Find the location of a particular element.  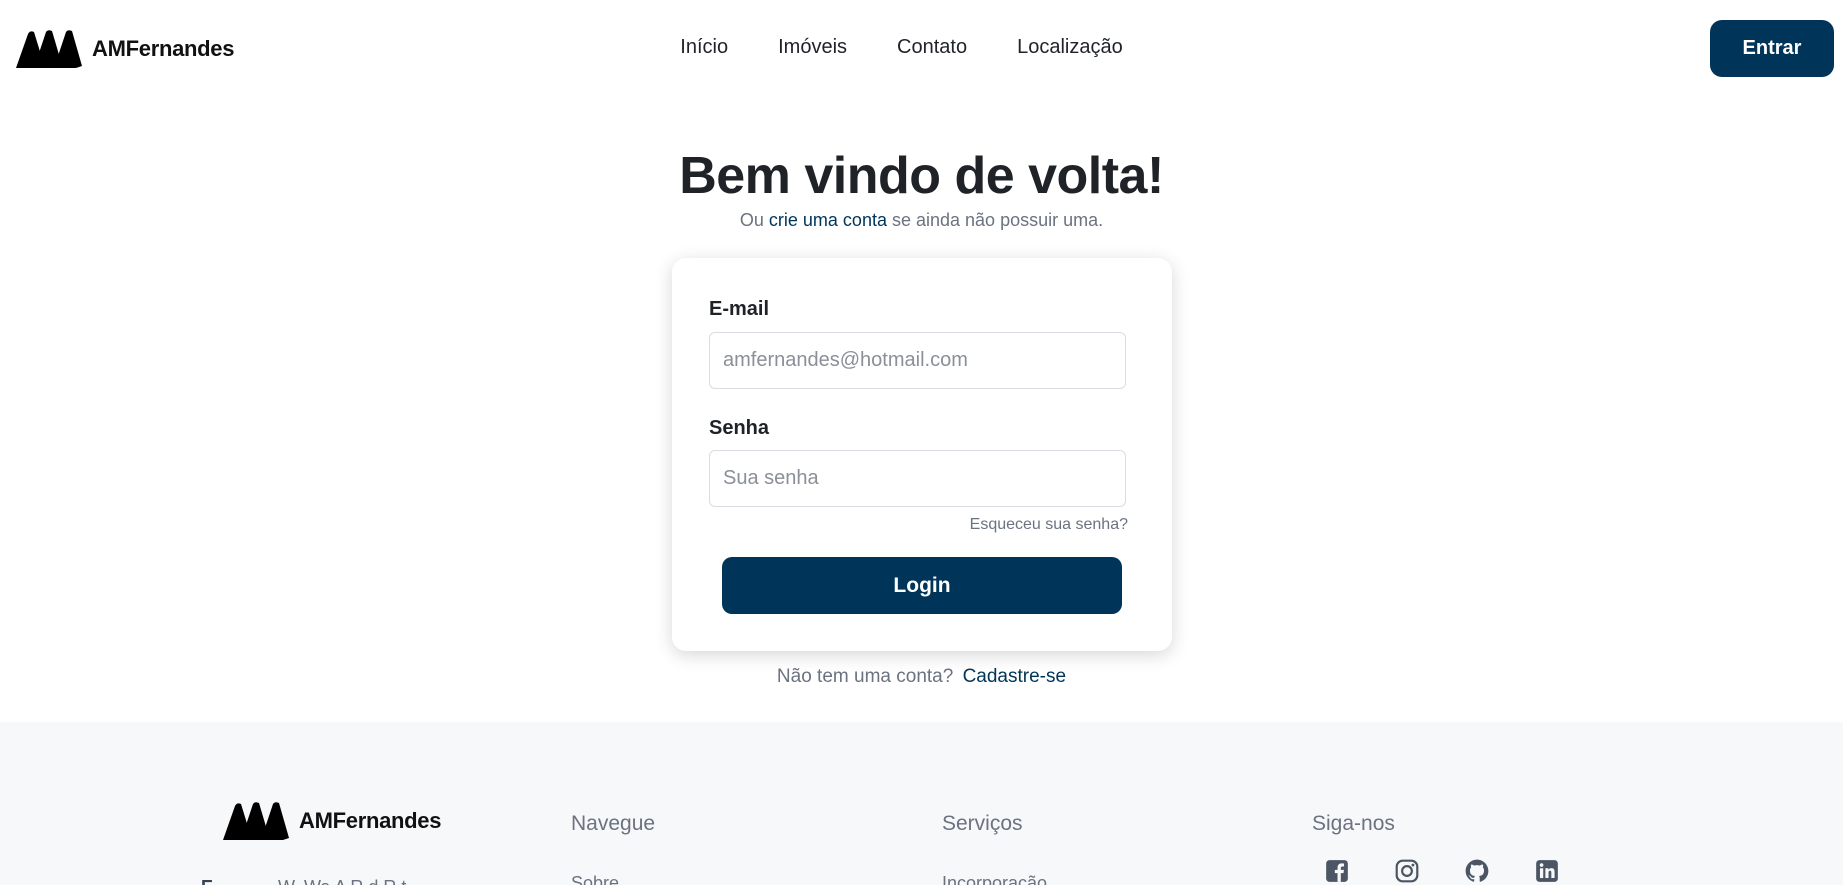

footer-address-label: E is located at coordinates (207, 881).